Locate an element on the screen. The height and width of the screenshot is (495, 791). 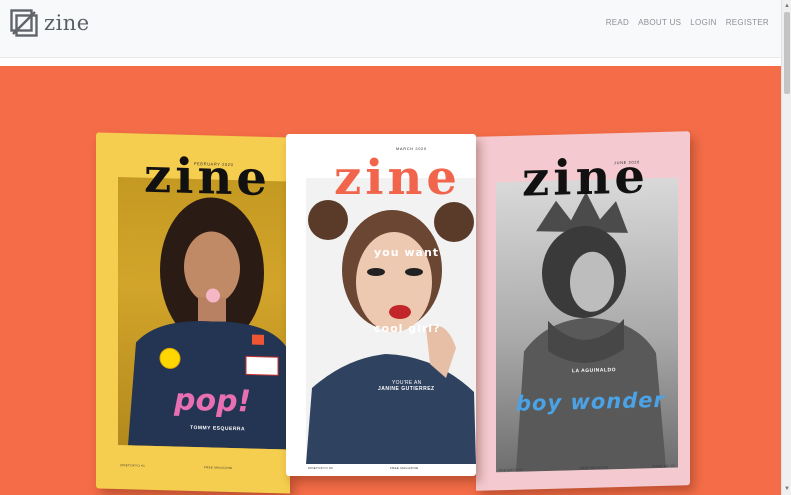
top-navbar: zine READ ABOUT US LOGIN REGISTER is located at coordinates (390, 29).